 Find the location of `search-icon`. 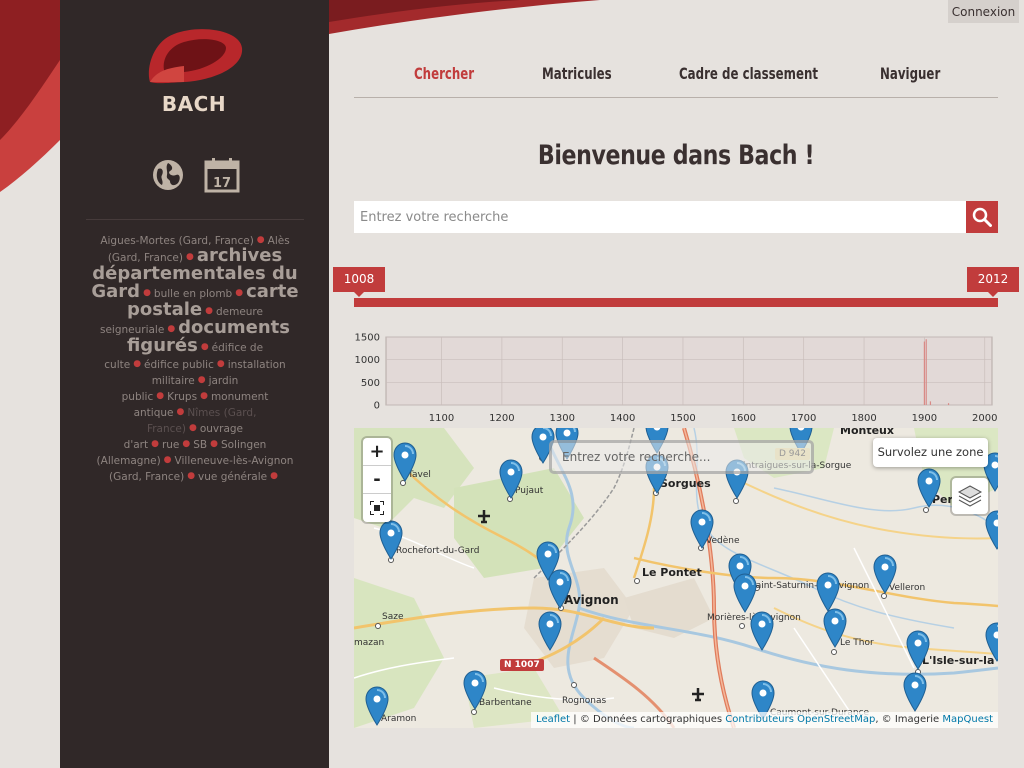

search-icon is located at coordinates (982, 217).